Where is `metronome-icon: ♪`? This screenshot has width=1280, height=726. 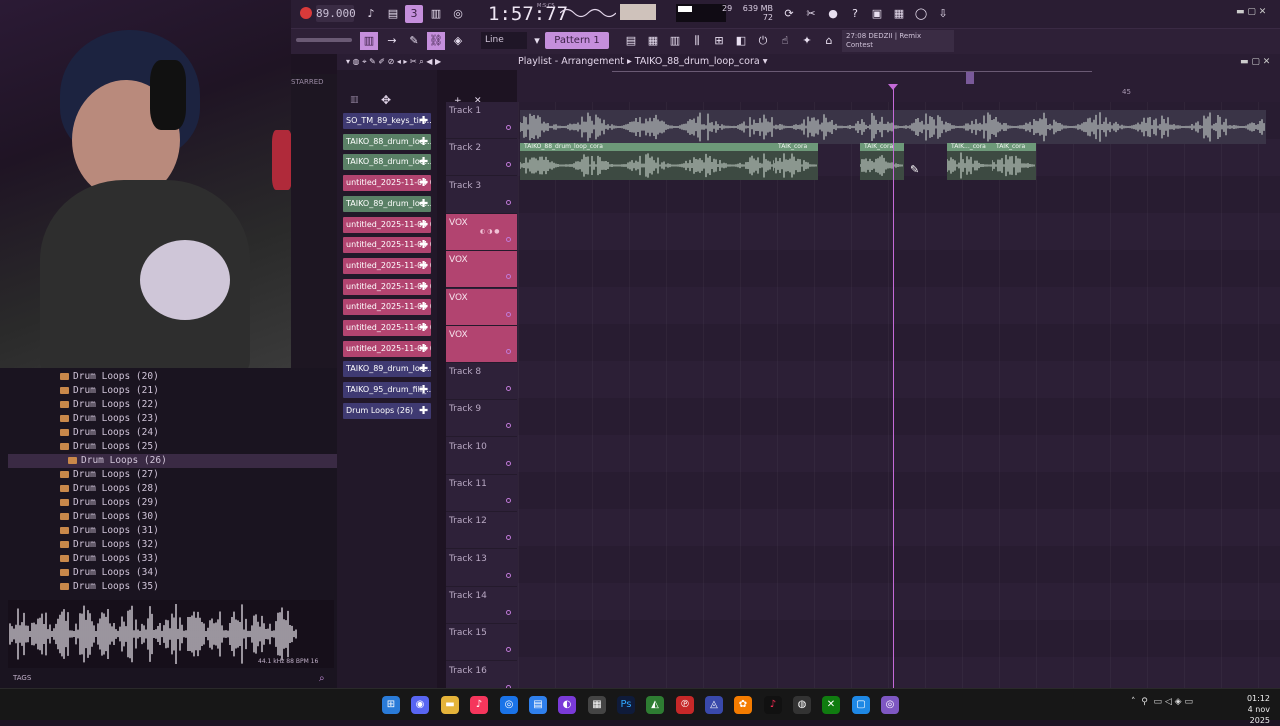 metronome-icon: ♪ is located at coordinates (371, 14).